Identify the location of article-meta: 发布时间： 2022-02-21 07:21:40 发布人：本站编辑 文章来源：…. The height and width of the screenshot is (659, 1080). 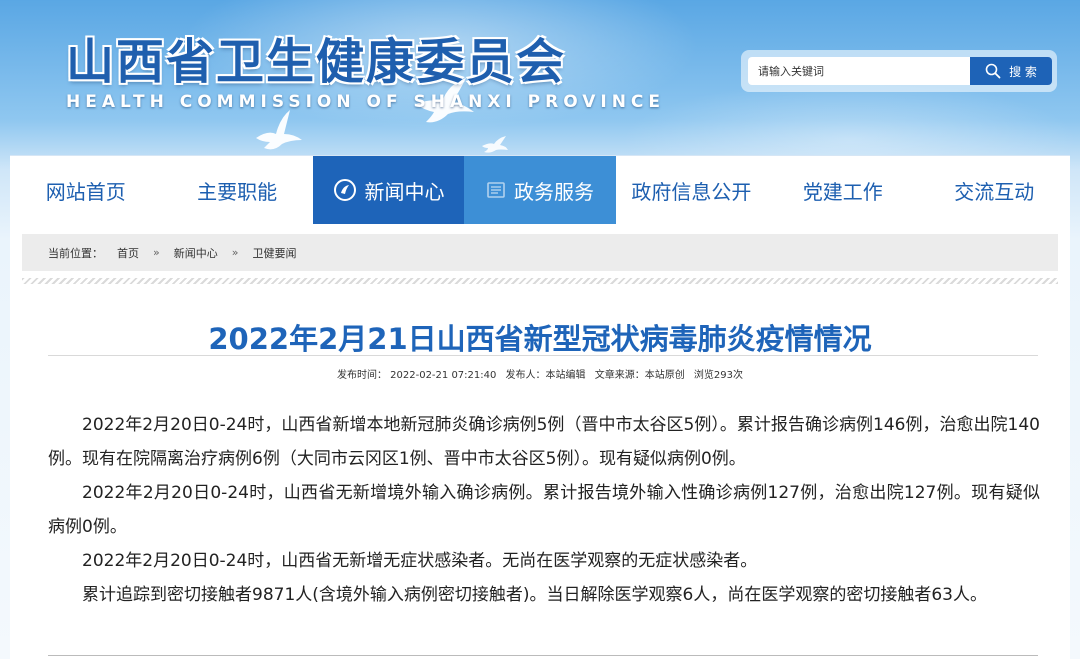
(540, 373).